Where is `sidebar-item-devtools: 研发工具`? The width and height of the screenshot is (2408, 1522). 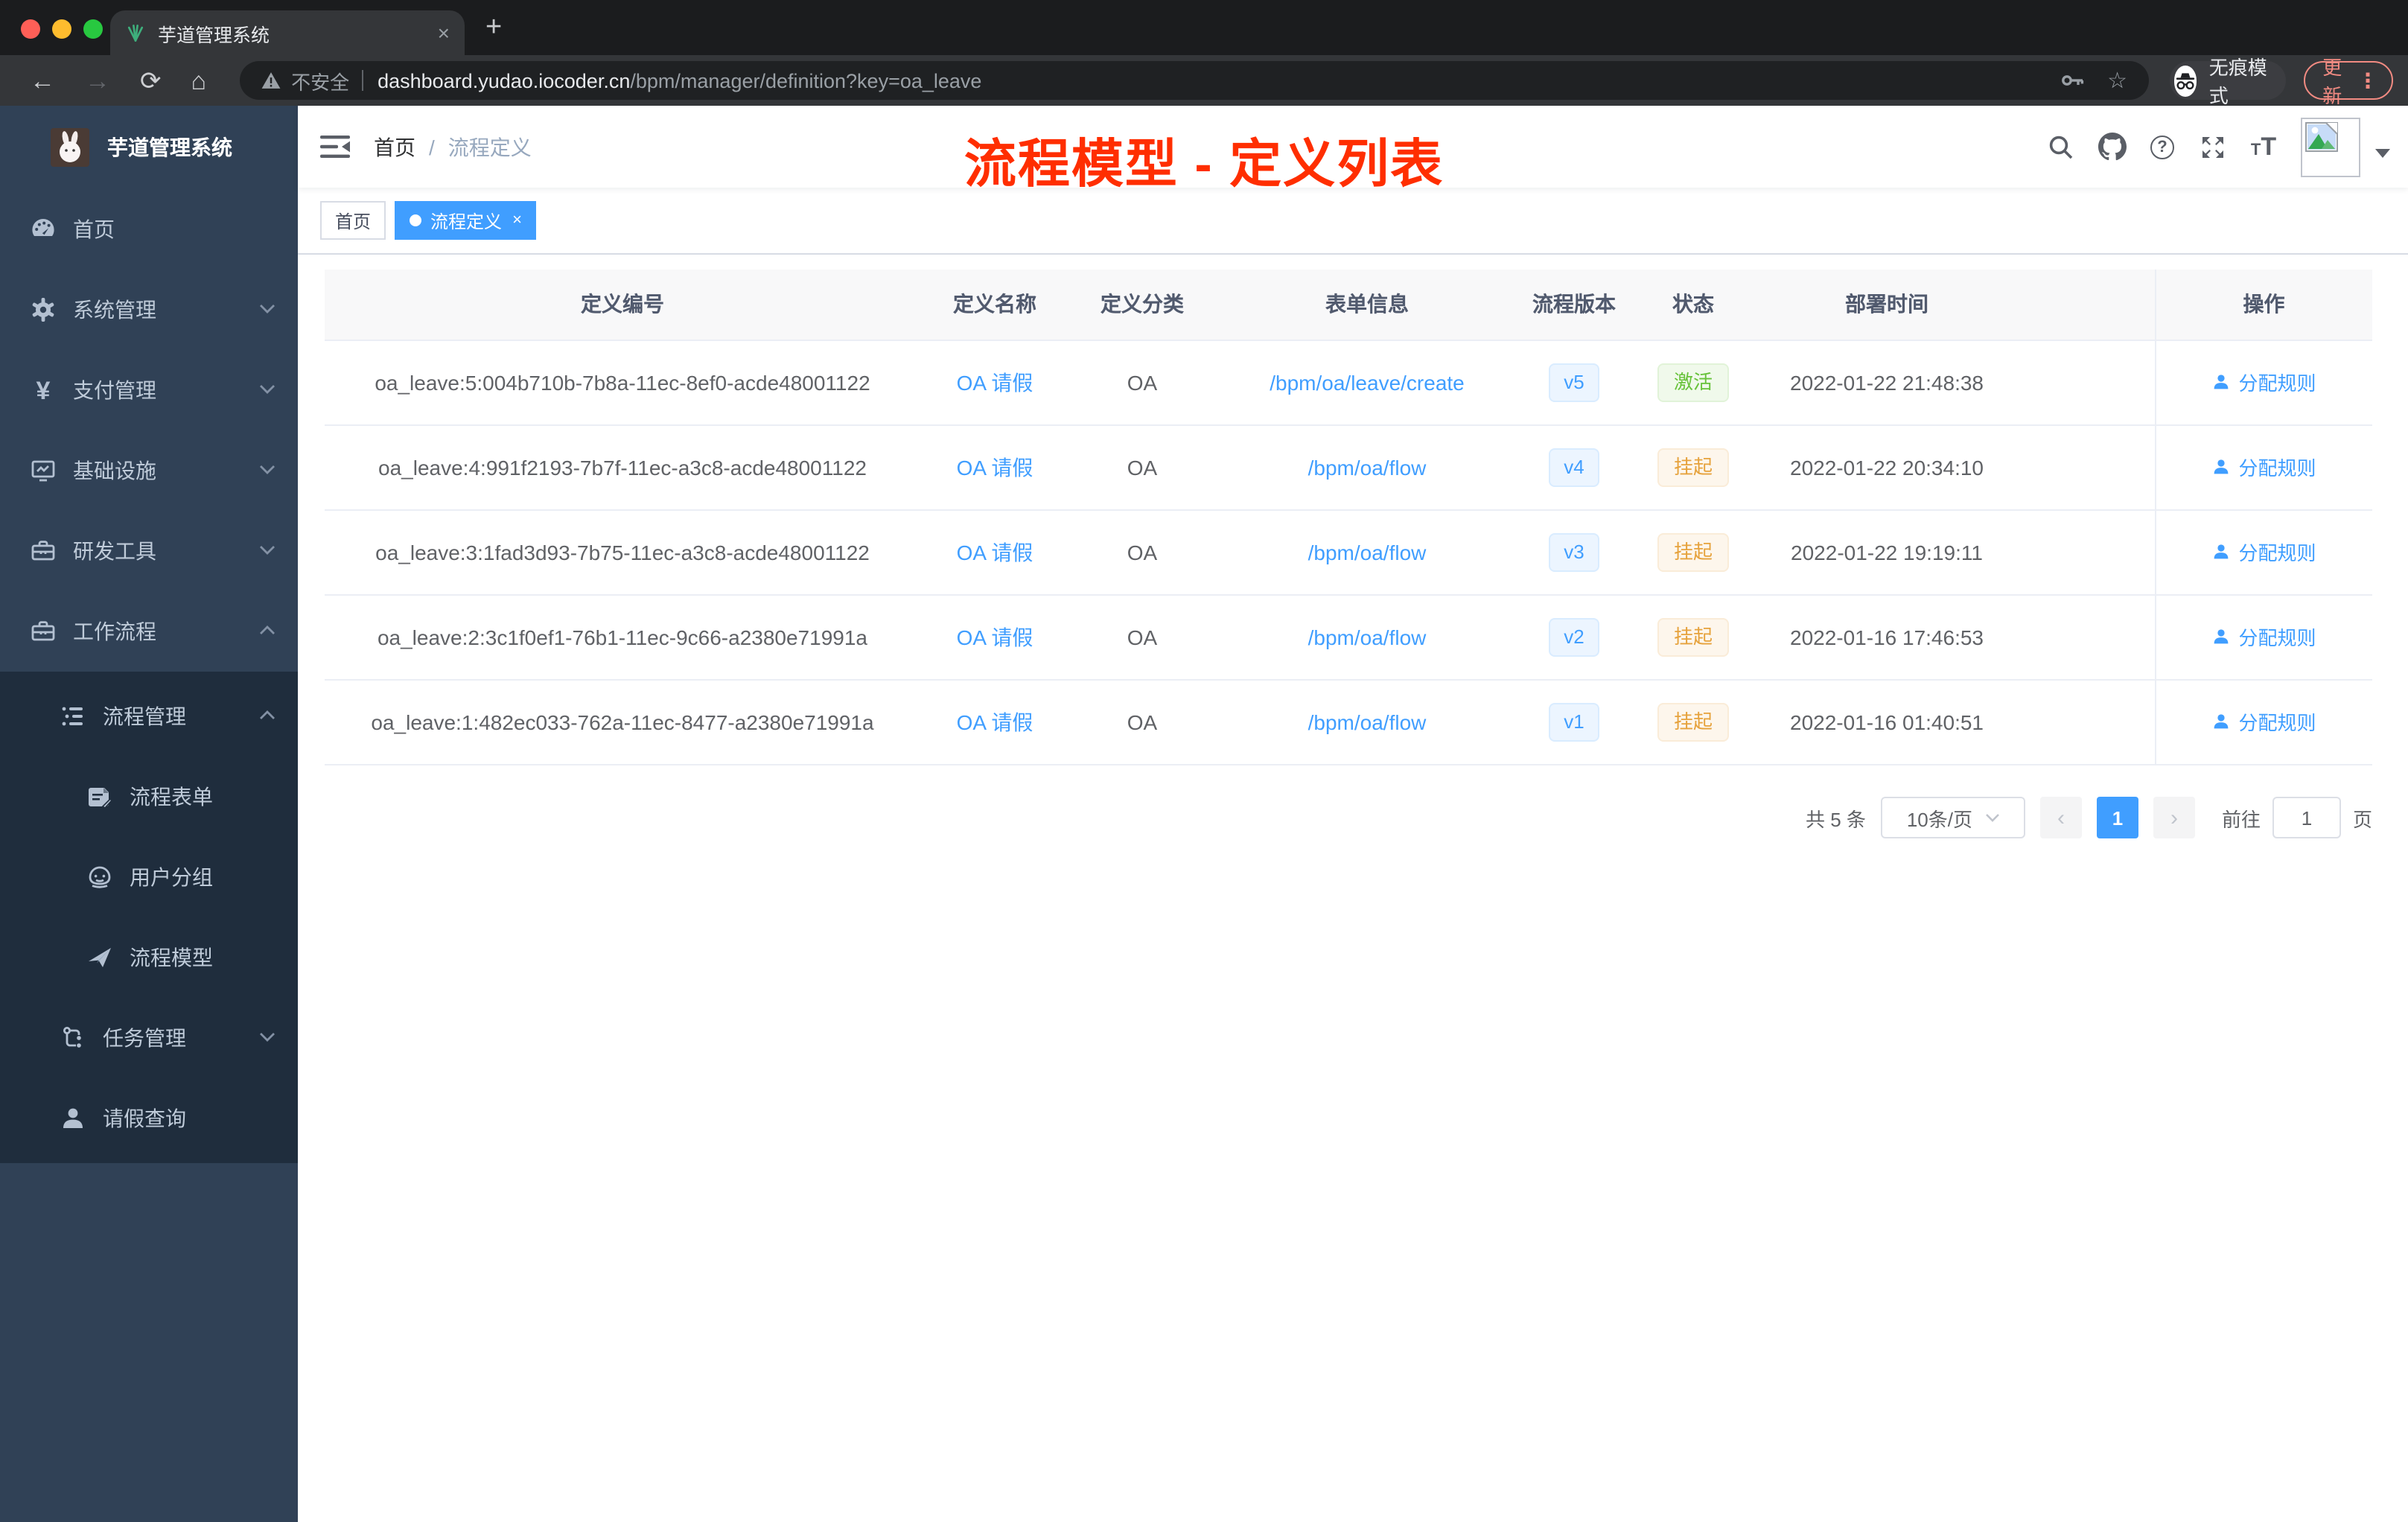
sidebar-item-devtools: 研发工具 is located at coordinates (149, 551).